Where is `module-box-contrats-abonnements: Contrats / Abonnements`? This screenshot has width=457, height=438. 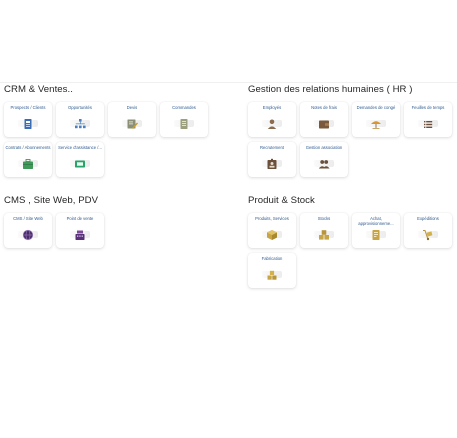
module-box-contrats-abonnements: Contrats / Abonnements is located at coordinates (28, 159).